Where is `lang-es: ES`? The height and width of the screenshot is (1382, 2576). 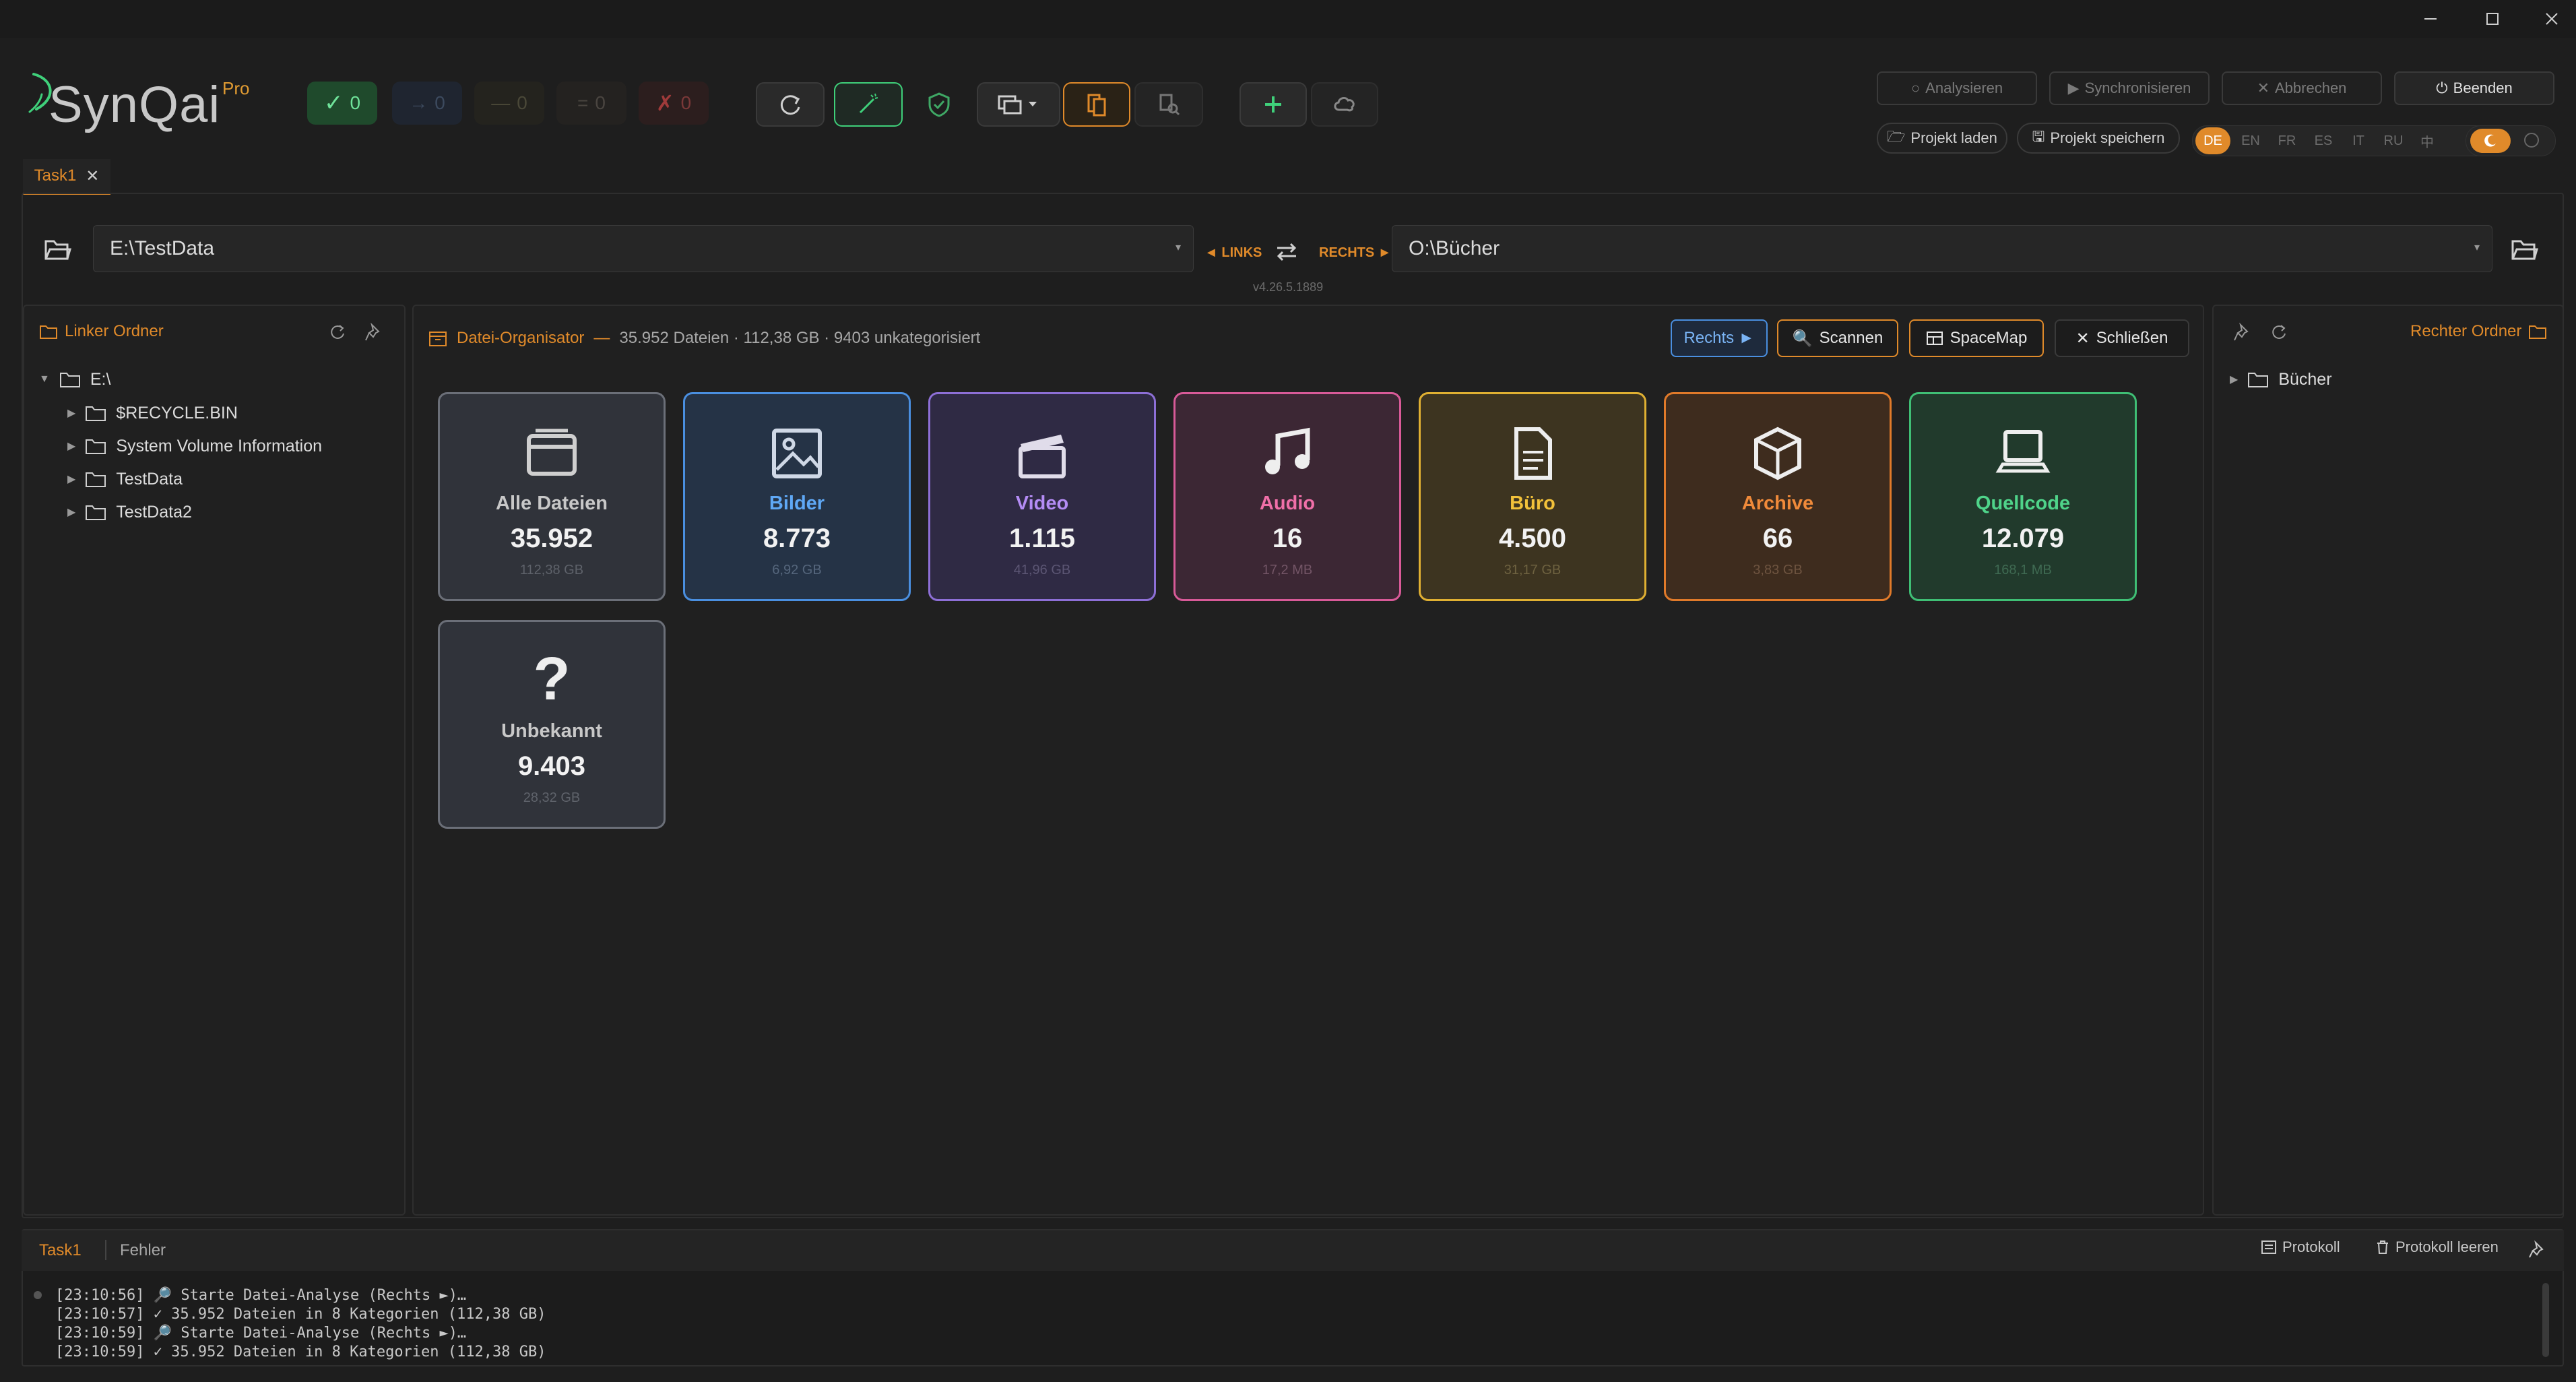 lang-es: ES is located at coordinates (2323, 141).